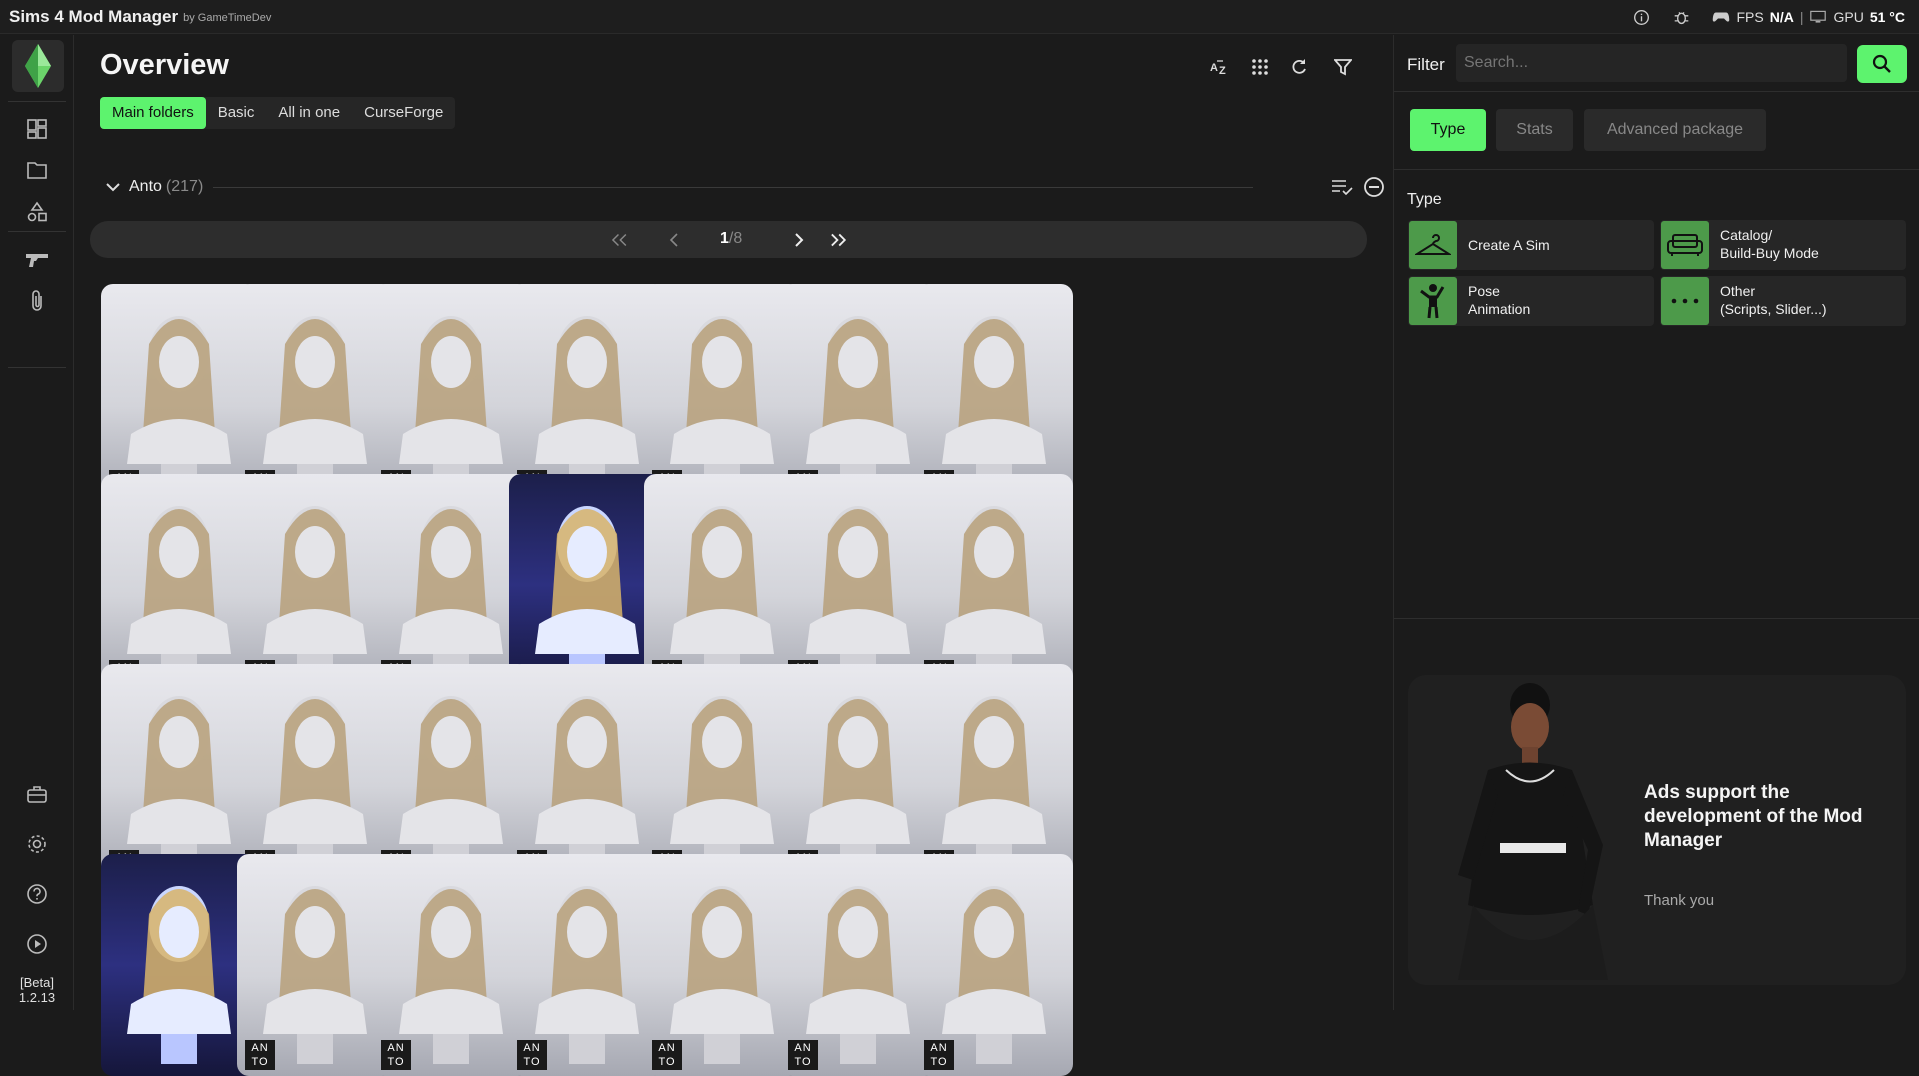 The image size is (1919, 1076). I want to click on section-header: Anto (217), so click(759, 187).